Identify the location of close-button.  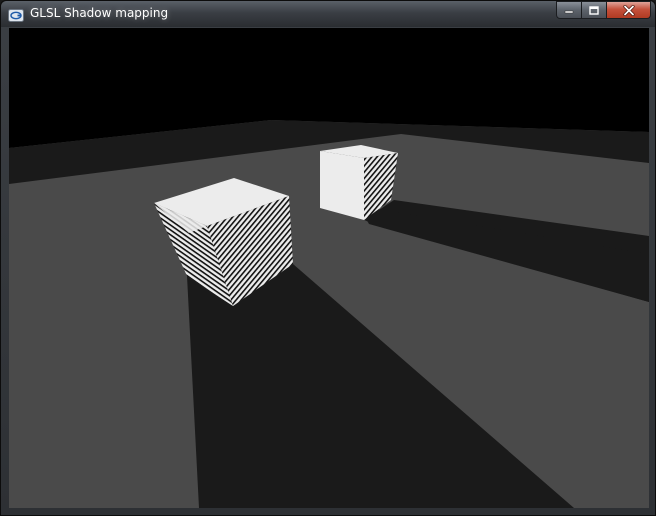
(629, 10).